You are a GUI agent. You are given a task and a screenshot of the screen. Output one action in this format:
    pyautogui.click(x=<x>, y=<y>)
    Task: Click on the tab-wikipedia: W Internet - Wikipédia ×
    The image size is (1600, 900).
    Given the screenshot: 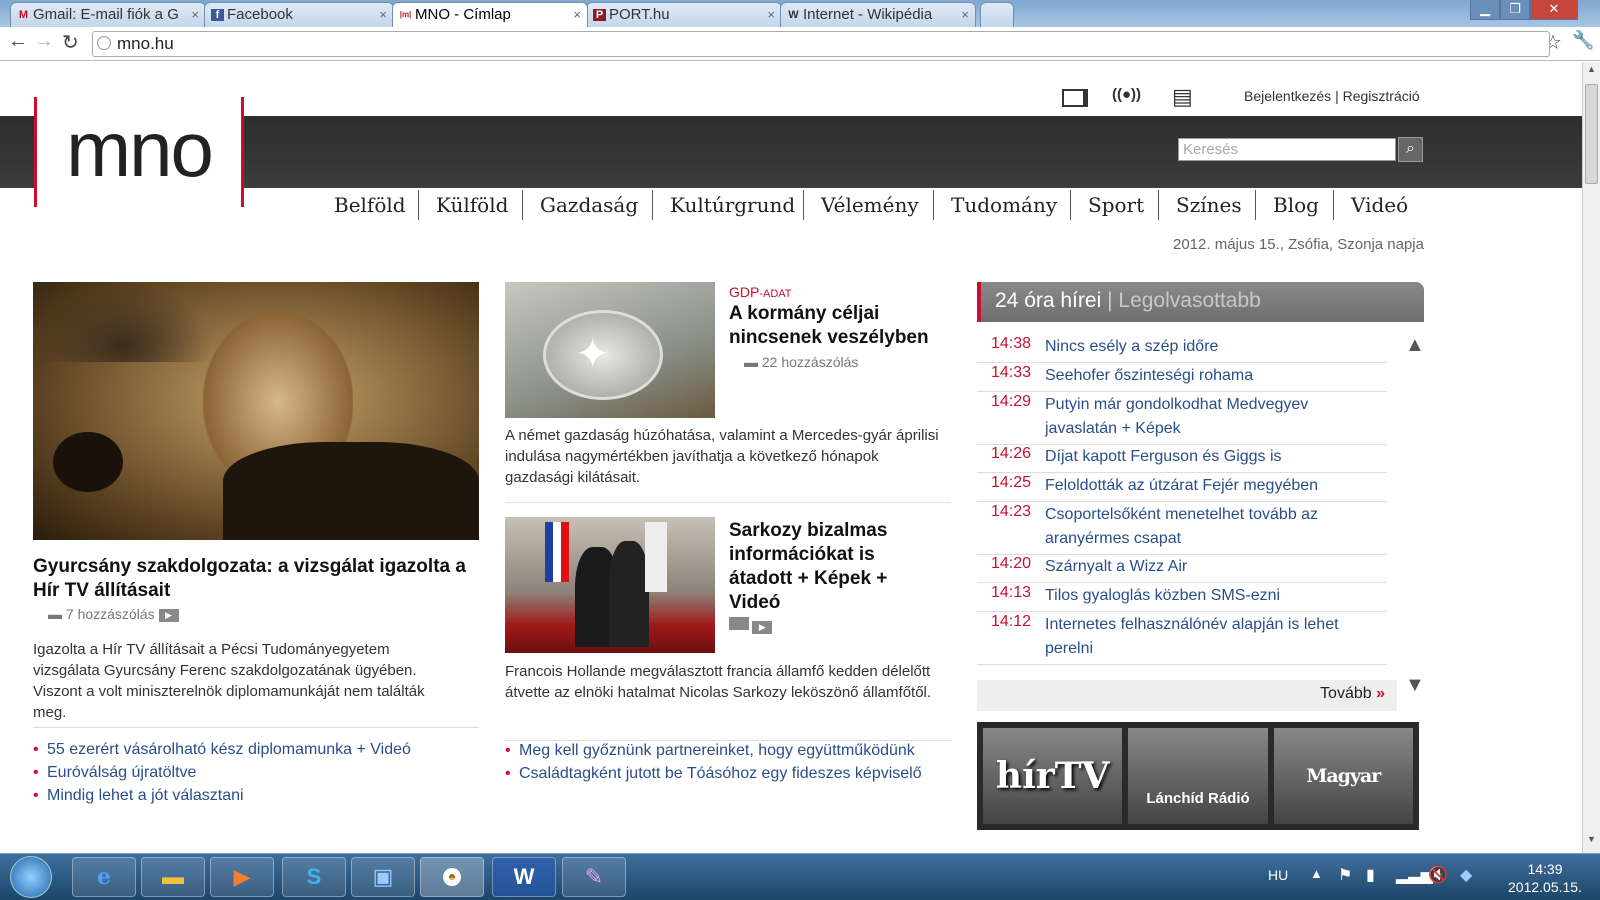 What is the action you would take?
    pyautogui.click(x=878, y=14)
    